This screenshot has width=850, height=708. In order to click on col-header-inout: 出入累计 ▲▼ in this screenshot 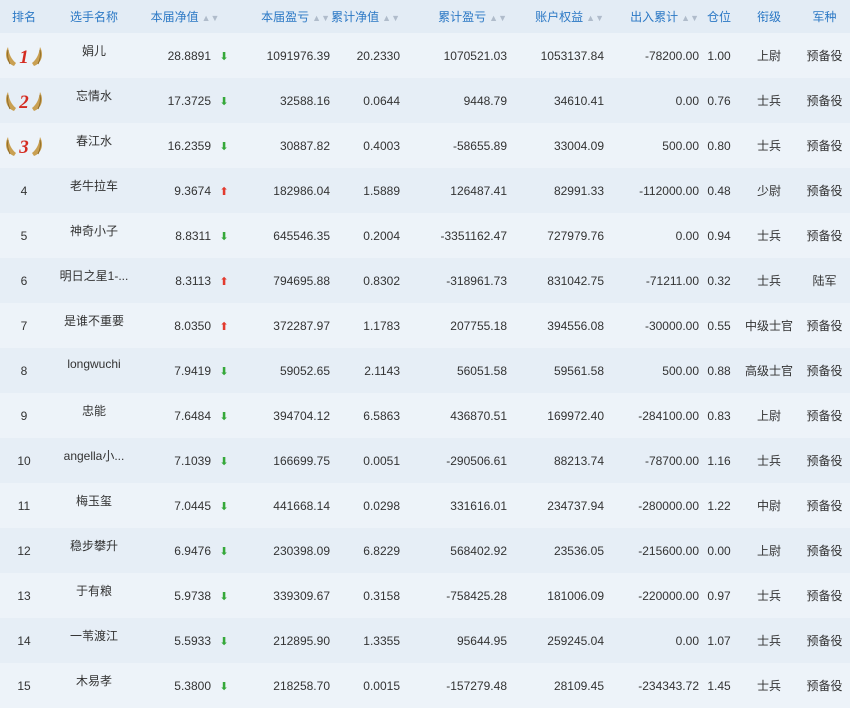, I will do `click(651, 16)`.